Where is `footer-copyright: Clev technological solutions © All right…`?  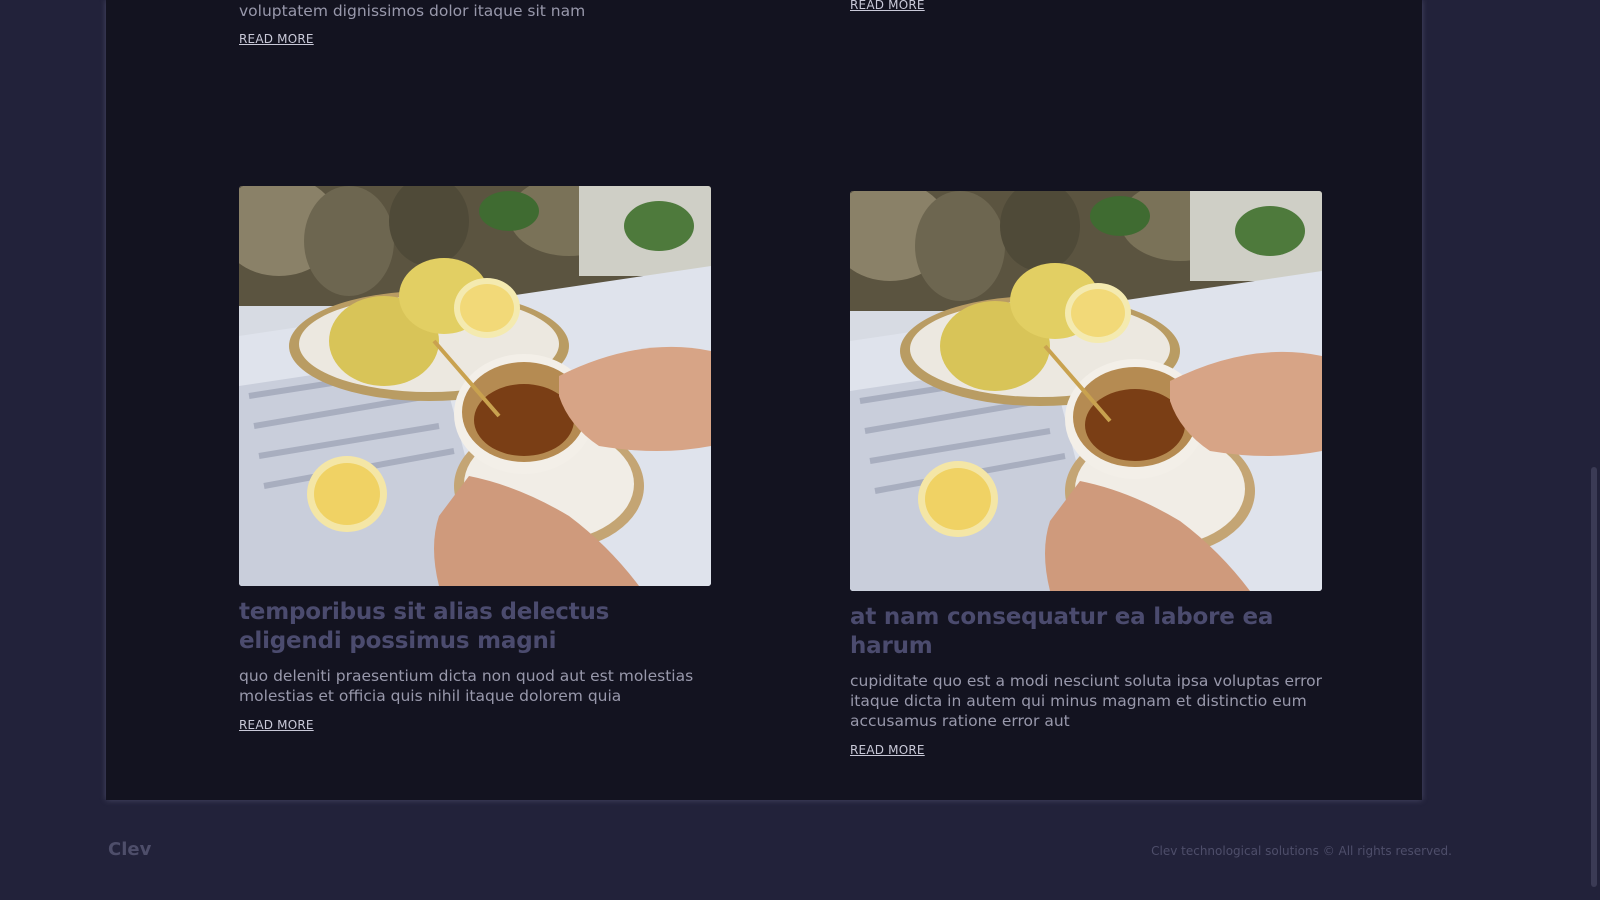
footer-copyright: Clev technological solutions © All right… is located at coordinates (1301, 851).